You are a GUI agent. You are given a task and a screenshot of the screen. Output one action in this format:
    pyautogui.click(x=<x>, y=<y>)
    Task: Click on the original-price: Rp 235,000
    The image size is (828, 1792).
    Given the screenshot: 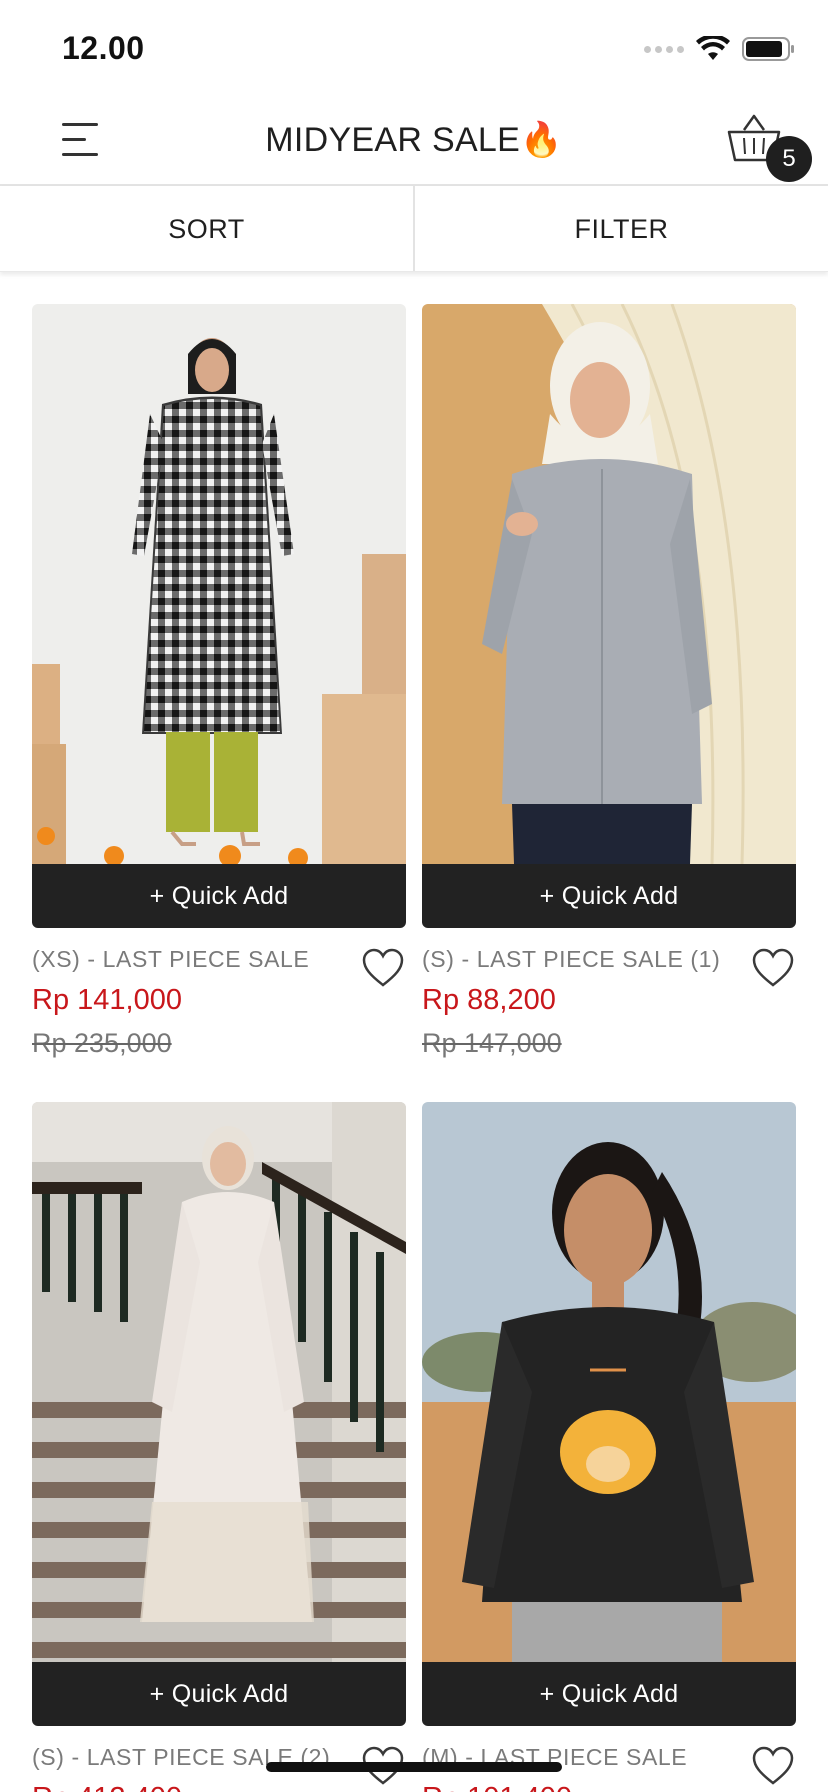 What is the action you would take?
    pyautogui.click(x=102, y=1043)
    